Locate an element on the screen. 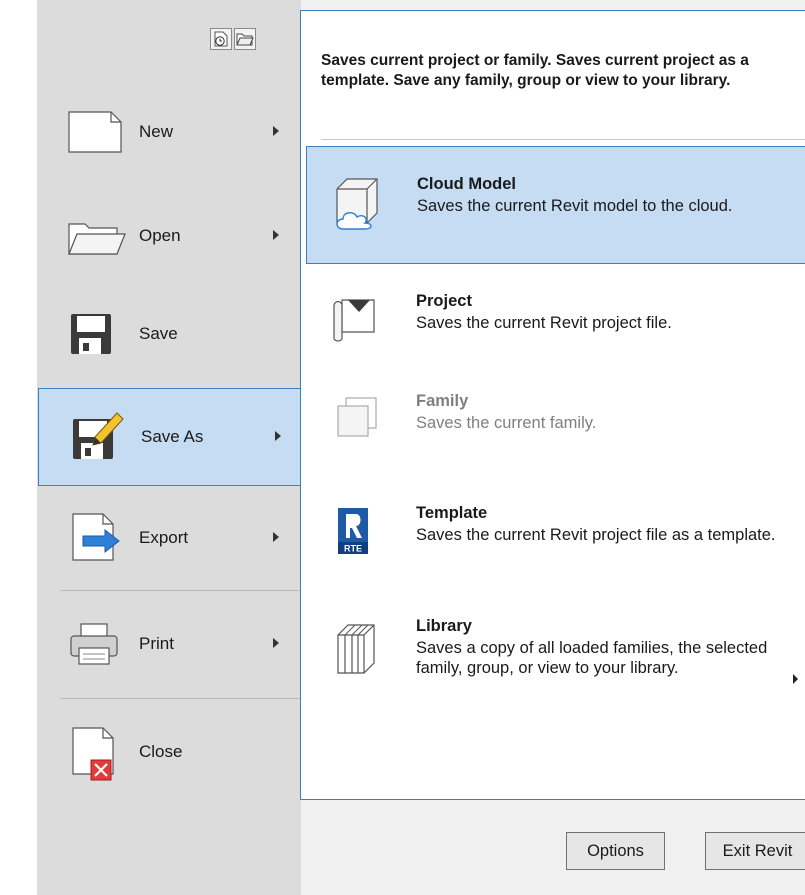 This screenshot has width=805, height=895. menu-item-print: Print is located at coordinates (169, 645).